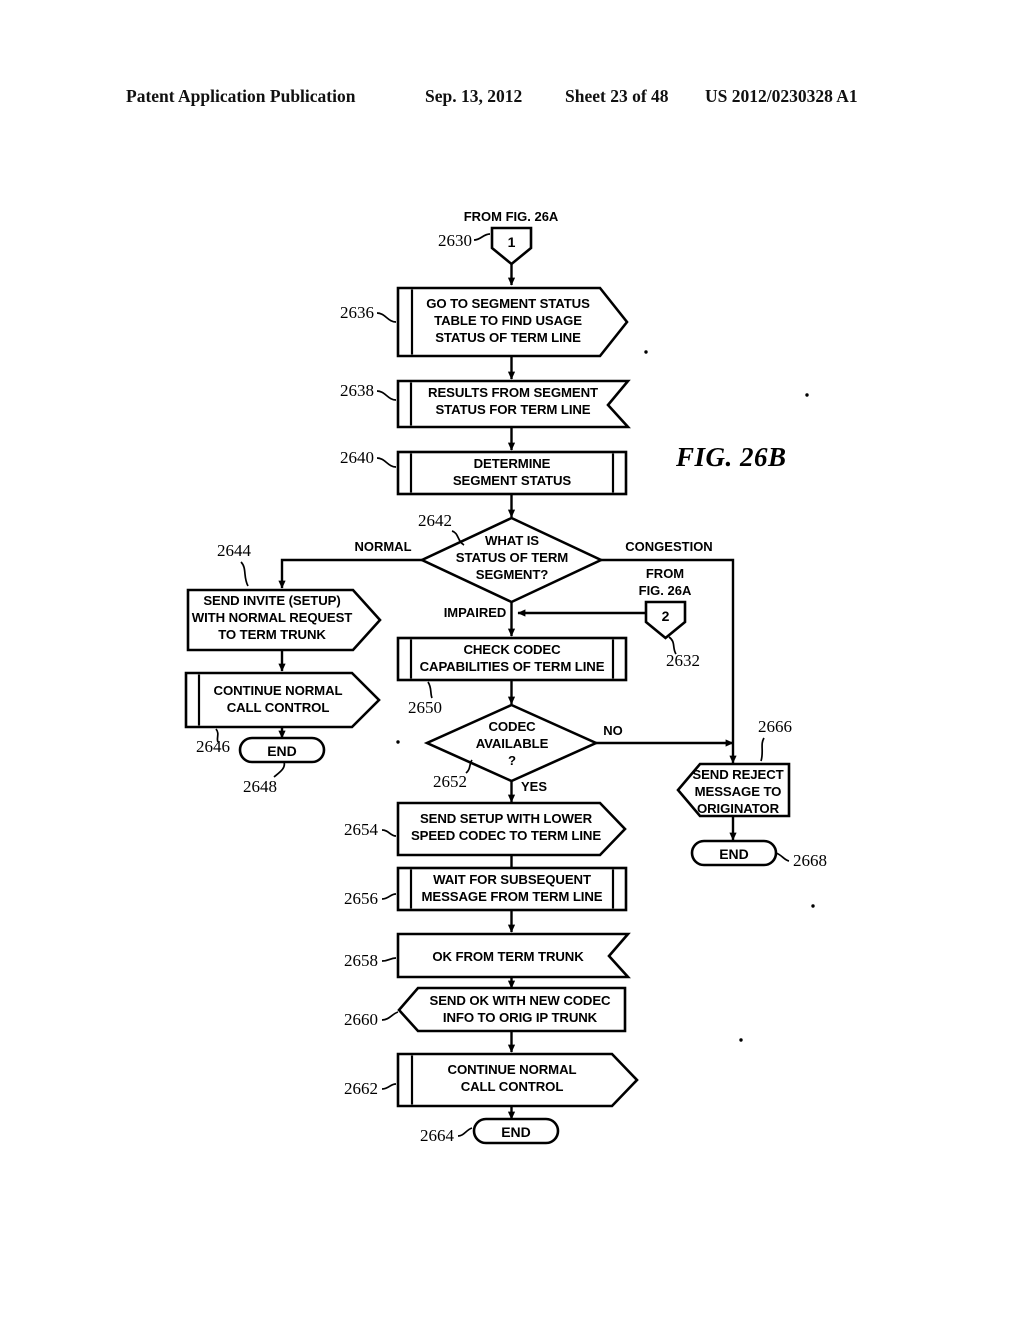 This screenshot has width=1024, height=1320. Describe the element at coordinates (508, 303) in the screenshot. I see `node-2636-line-0: GO TO SEGMENT STATUS` at that location.